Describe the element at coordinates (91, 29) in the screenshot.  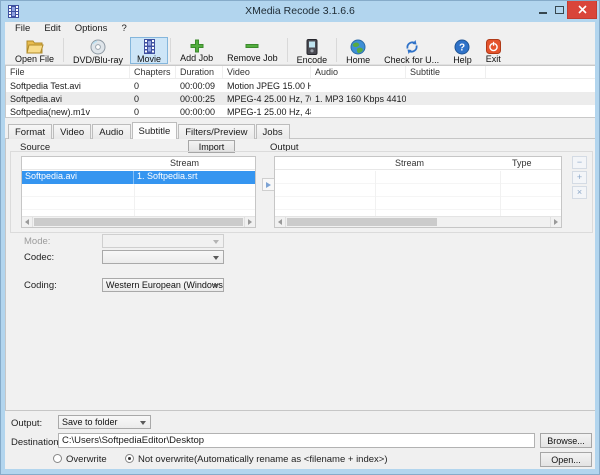
I see `menu-options: Options` at that location.